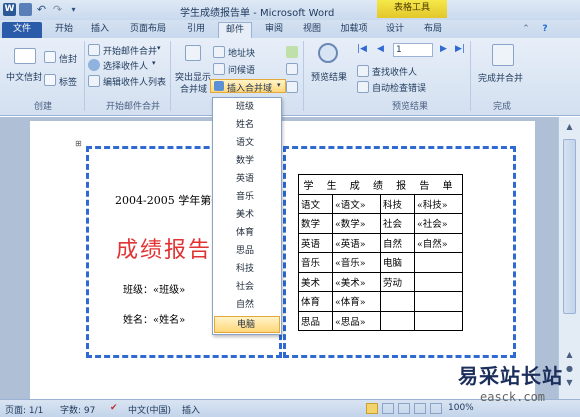 This screenshot has width=580, height=417. I want to click on table-cell: 音乐, so click(315, 262).